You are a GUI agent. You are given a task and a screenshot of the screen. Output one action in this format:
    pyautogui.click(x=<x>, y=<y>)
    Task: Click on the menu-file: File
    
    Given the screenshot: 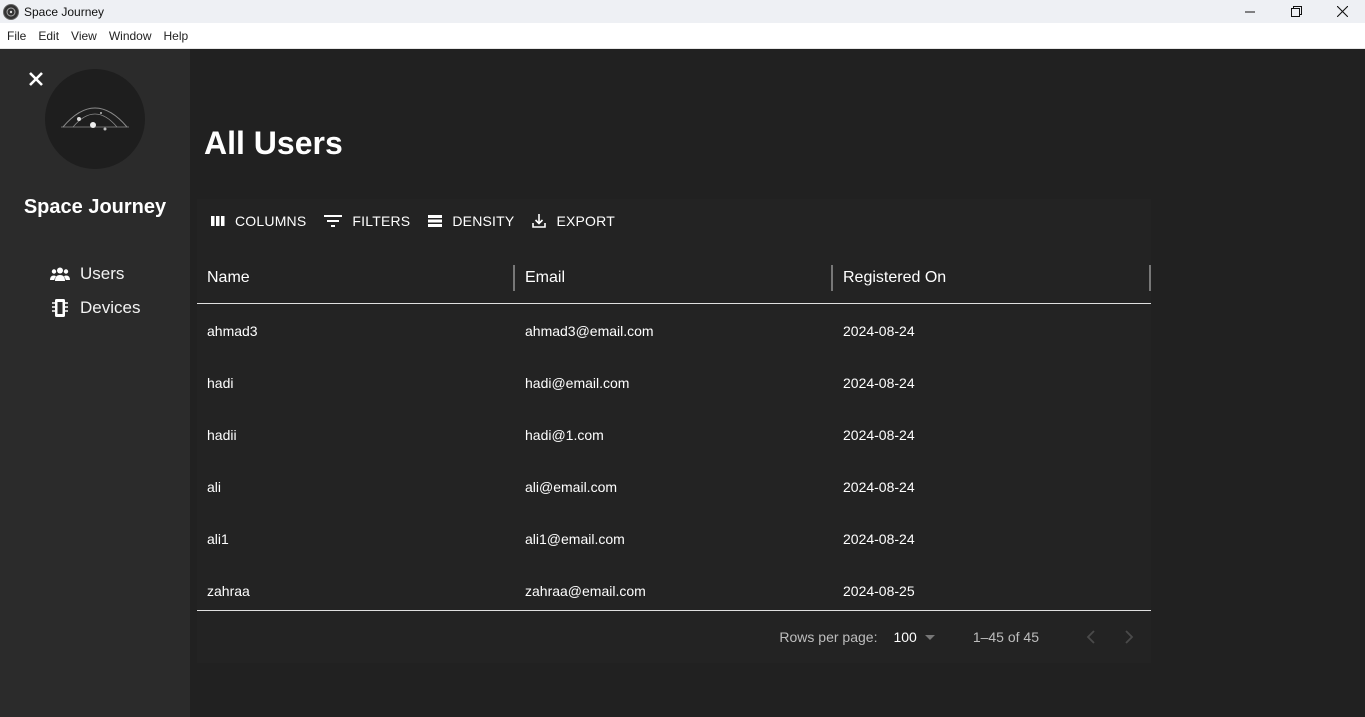 What is the action you would take?
    pyautogui.click(x=16, y=36)
    